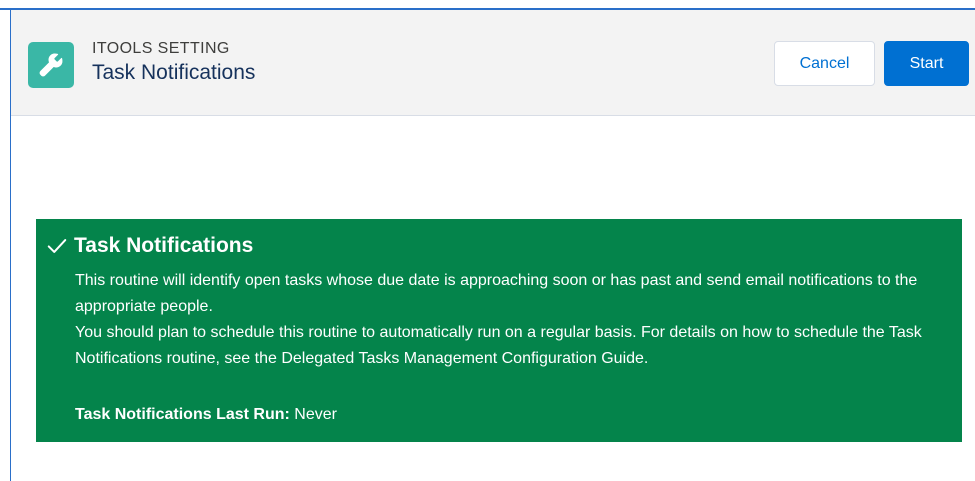 The image size is (975, 481). What do you see at coordinates (51, 65) in the screenshot?
I see `wrench-icon` at bounding box center [51, 65].